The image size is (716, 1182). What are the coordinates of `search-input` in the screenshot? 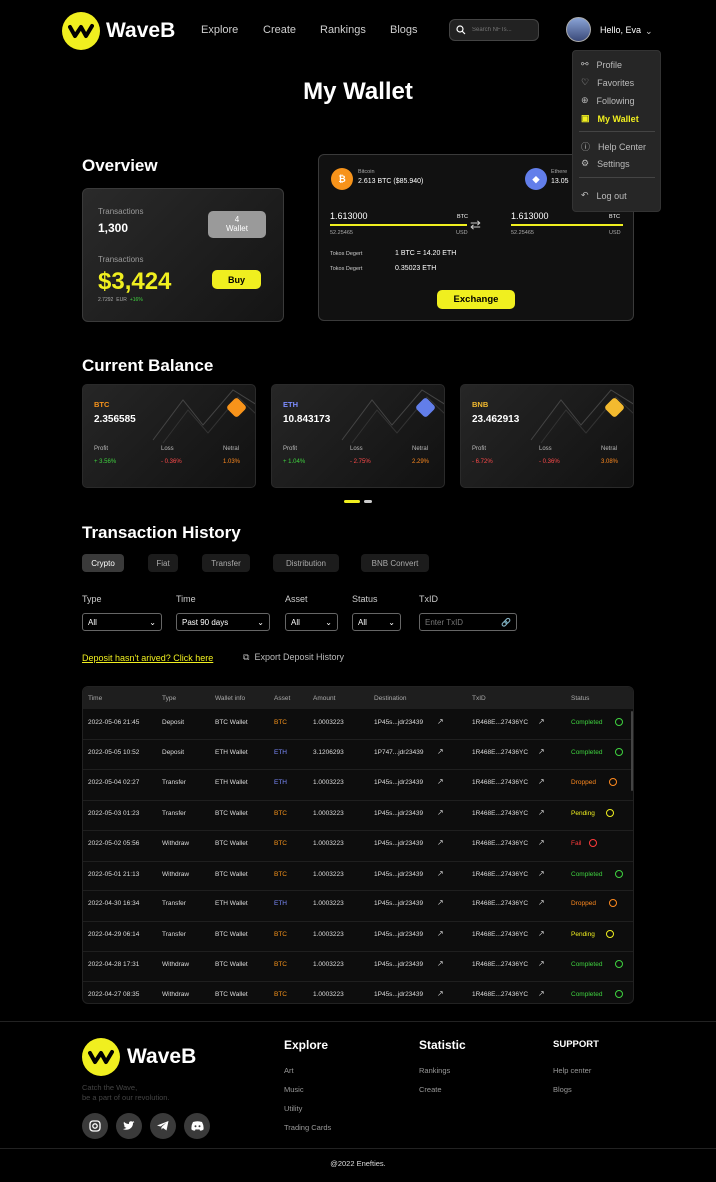 It's located at (497, 30).